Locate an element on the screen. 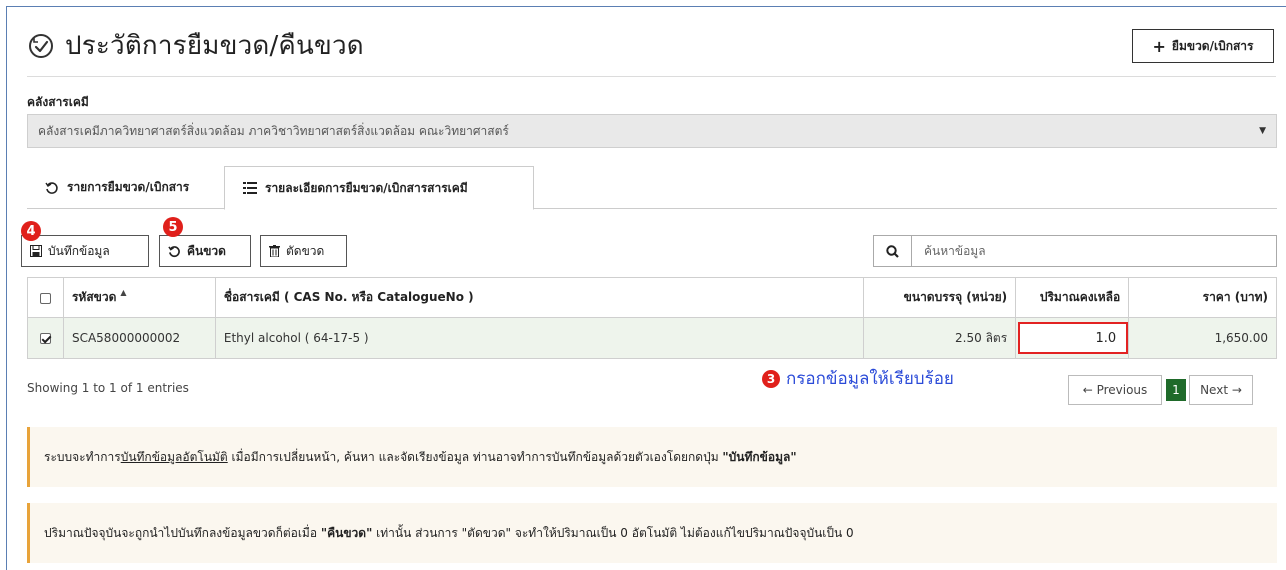 The image size is (1286, 570). pagination: ← Previous 1 Next → is located at coordinates (1160, 390).